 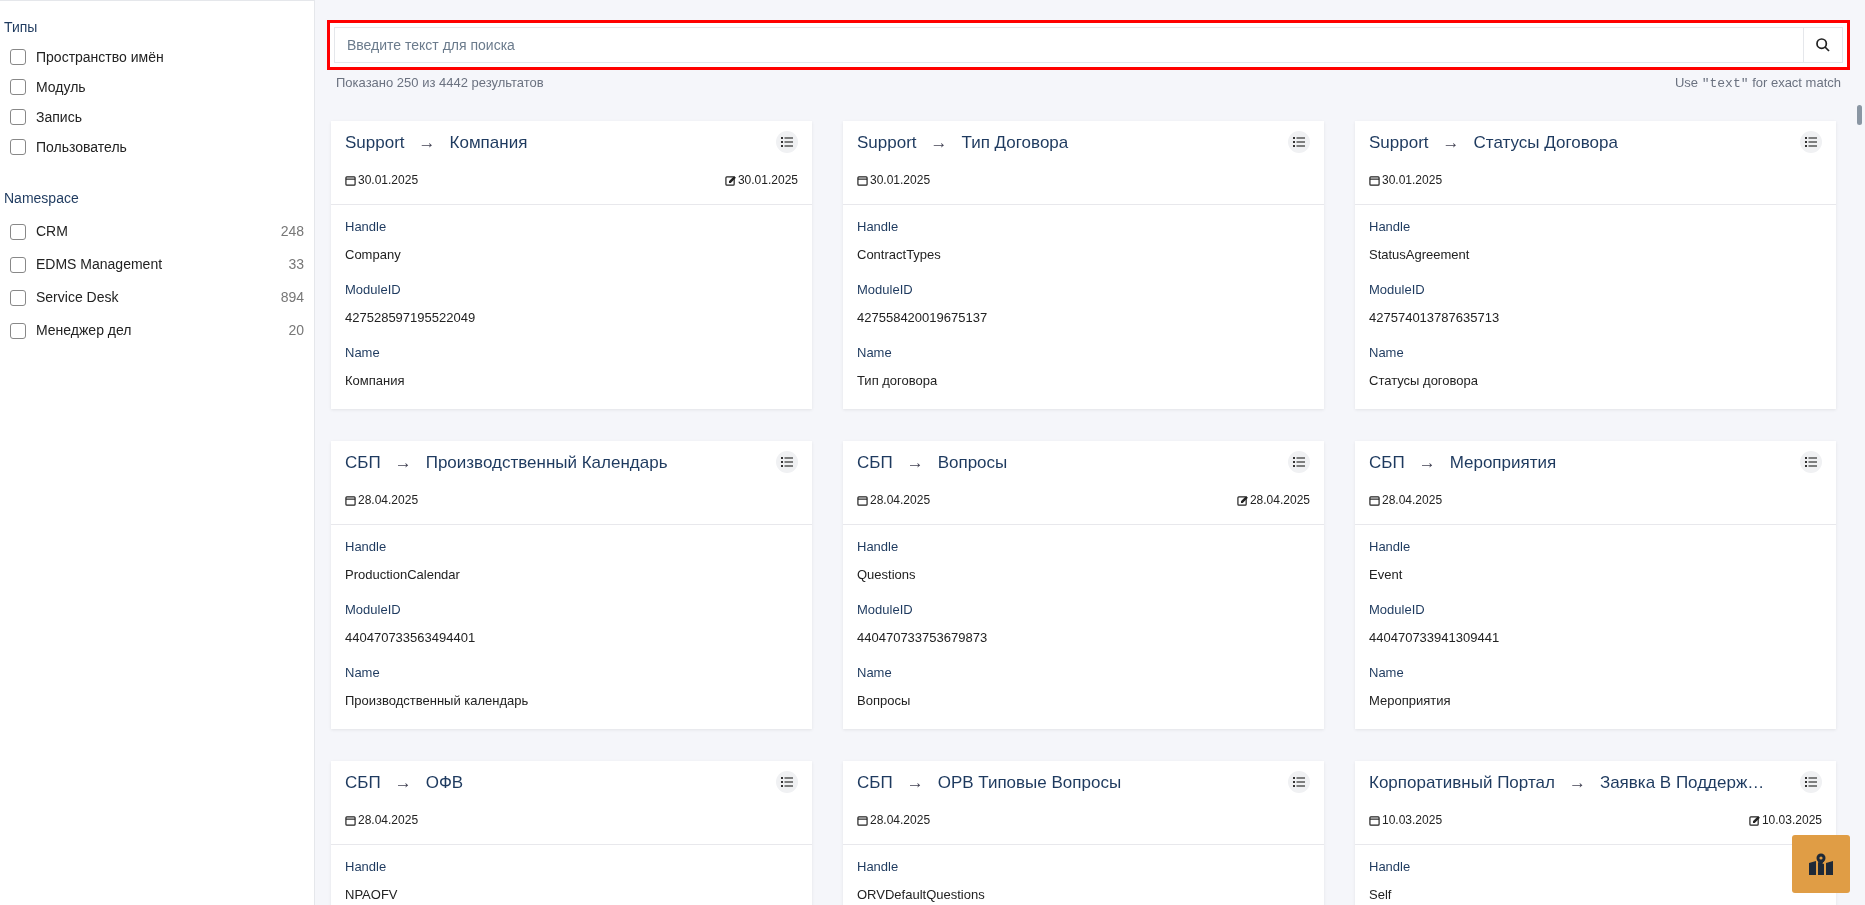 What do you see at coordinates (899, 255) in the screenshot?
I see `field-value: ContractTypes` at bounding box center [899, 255].